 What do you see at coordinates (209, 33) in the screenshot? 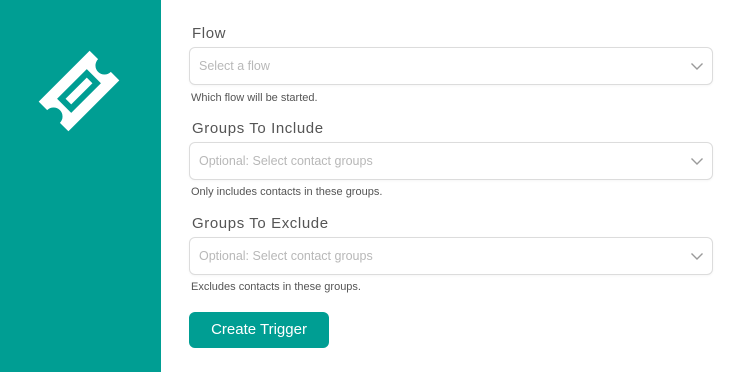
I see `flow-label: Flow` at bounding box center [209, 33].